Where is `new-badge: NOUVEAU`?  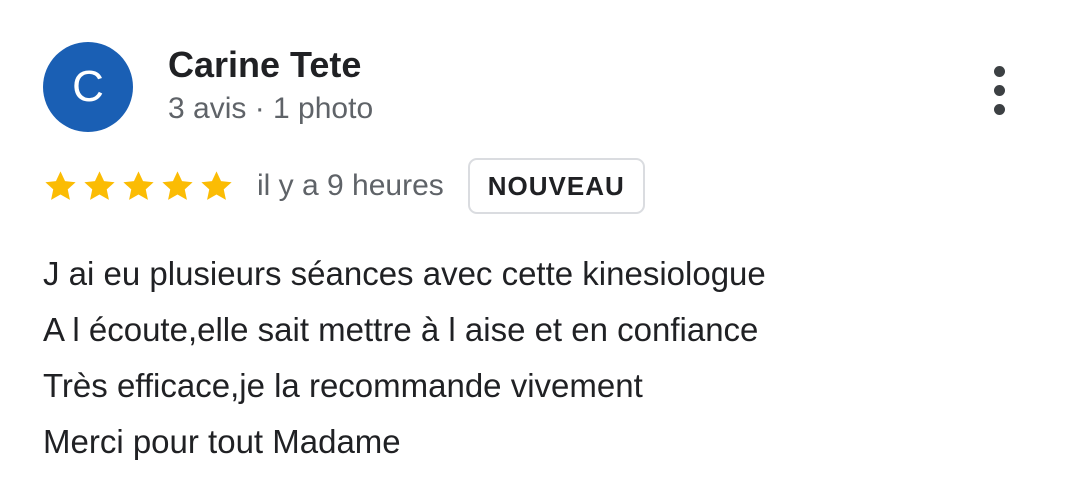
new-badge: NOUVEAU is located at coordinates (556, 186).